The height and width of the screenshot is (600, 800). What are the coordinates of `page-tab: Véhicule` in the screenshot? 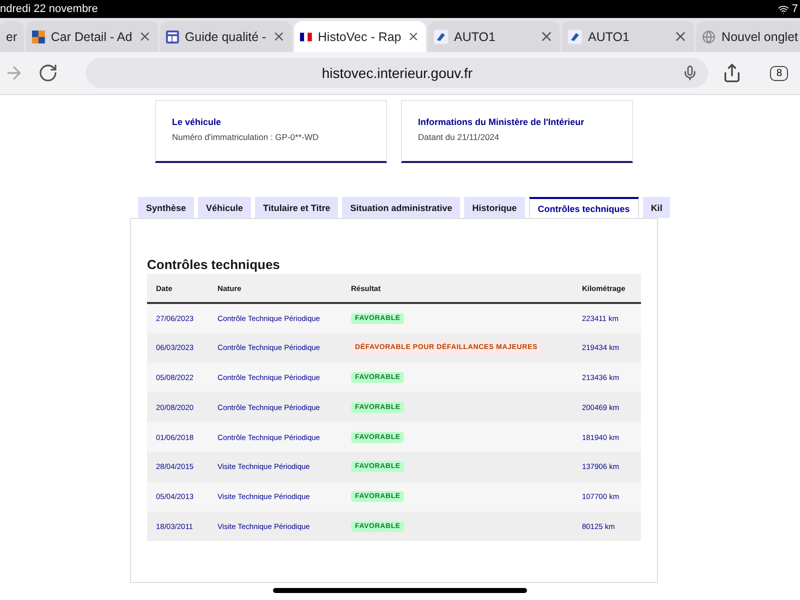 It's located at (225, 207).